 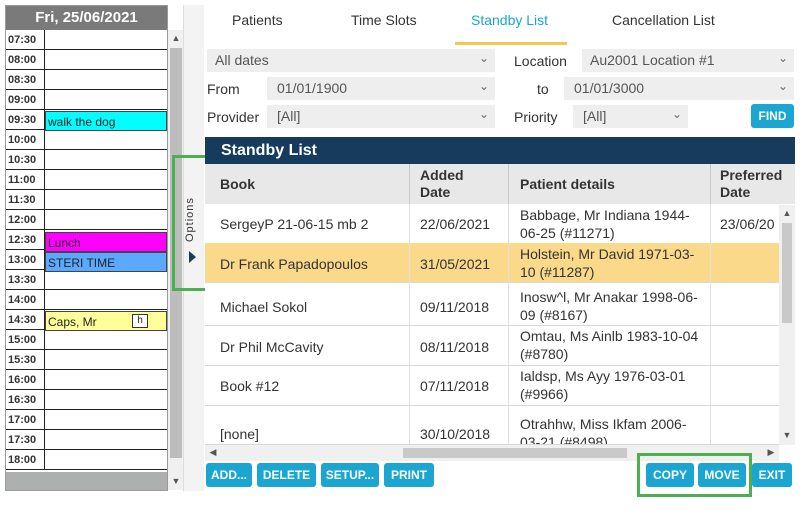 I want to click on print-button: PRINT, so click(x=409, y=475).